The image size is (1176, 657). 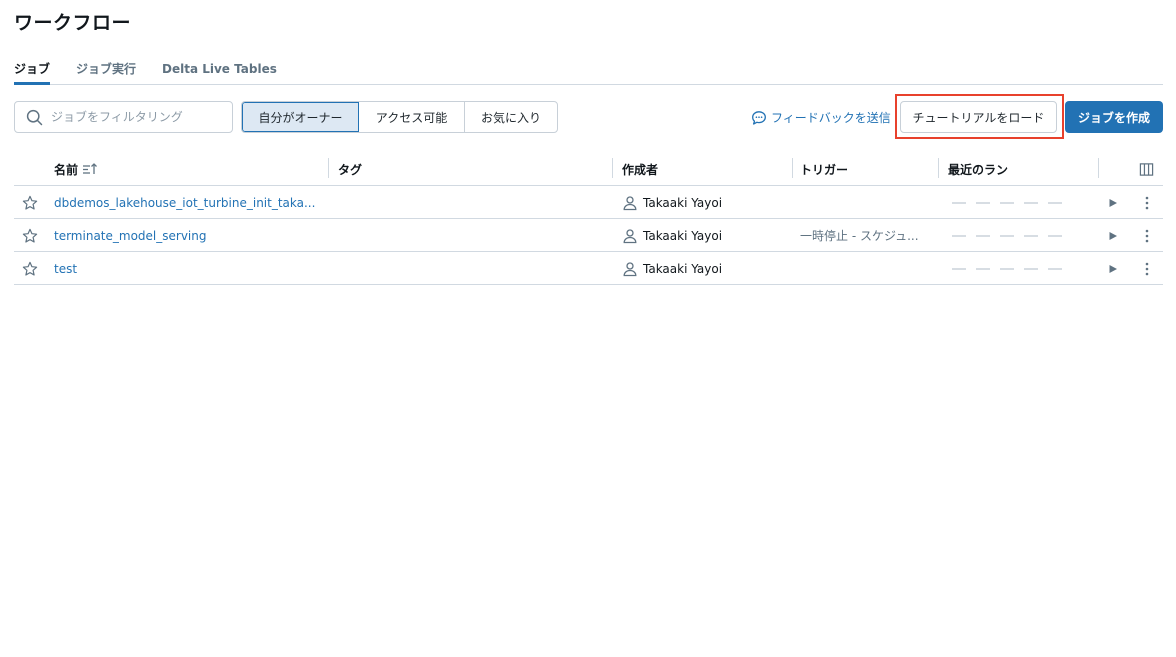 What do you see at coordinates (34, 117) in the screenshot?
I see `search-icon` at bounding box center [34, 117].